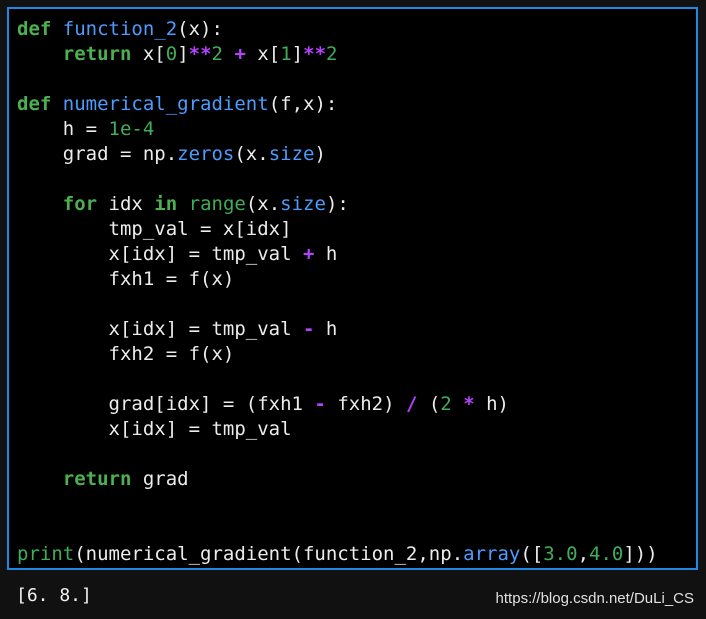 Image resolution: width=706 pixels, height=619 pixels. I want to click on code-token-plain: ([, so click(532, 554).